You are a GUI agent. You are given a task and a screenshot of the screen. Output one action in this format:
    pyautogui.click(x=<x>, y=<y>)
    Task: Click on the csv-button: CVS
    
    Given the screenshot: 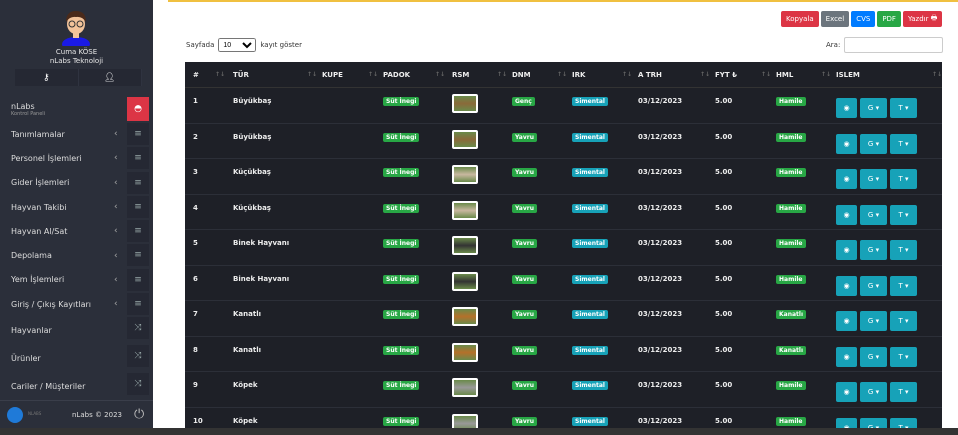 What is the action you would take?
    pyautogui.click(x=863, y=19)
    